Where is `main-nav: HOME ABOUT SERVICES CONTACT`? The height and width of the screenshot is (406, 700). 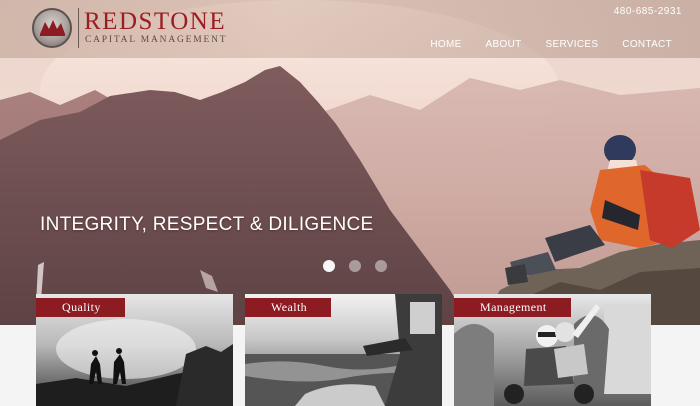
main-nav: HOME ABOUT SERVICES CONTACT is located at coordinates (551, 44).